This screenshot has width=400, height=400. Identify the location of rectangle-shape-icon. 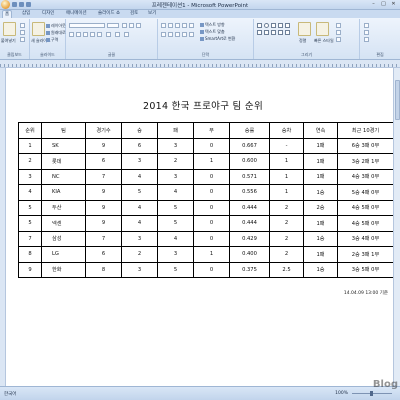
(259, 25).